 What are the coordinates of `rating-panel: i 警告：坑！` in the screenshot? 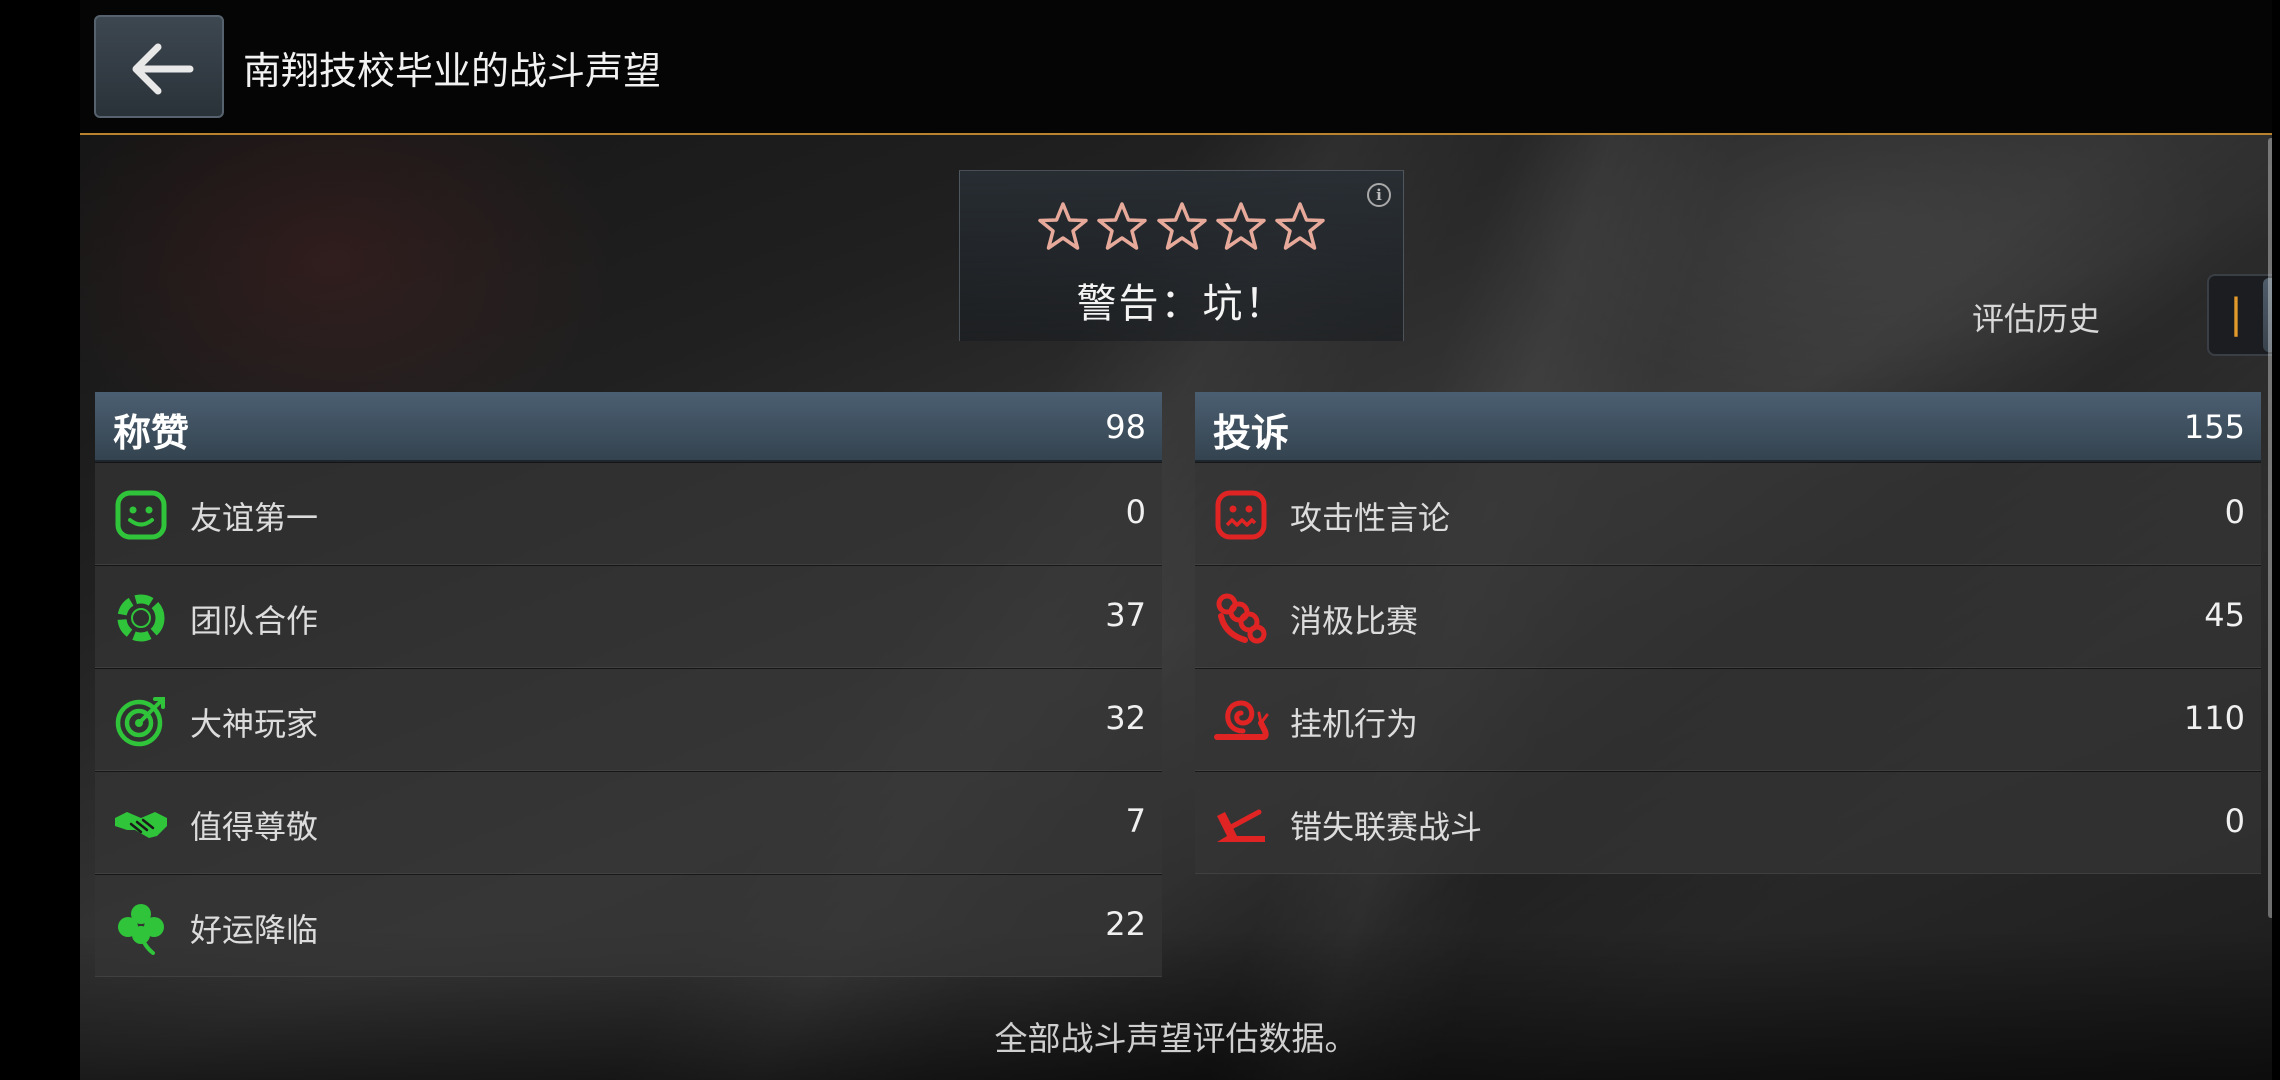 It's located at (1181, 255).